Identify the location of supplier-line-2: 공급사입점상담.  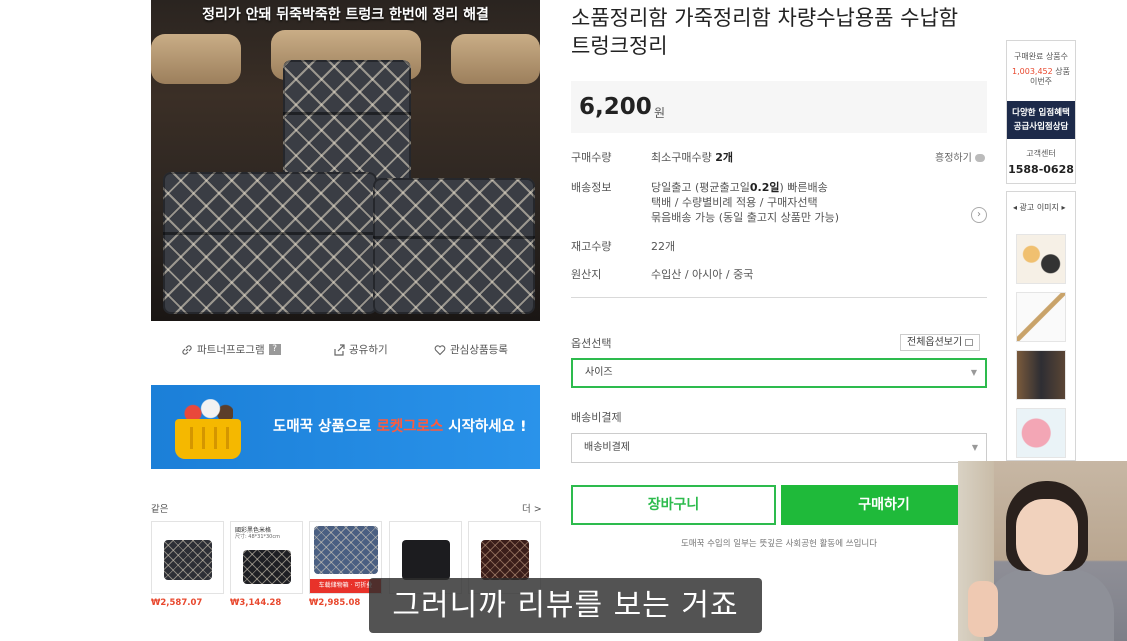
(1041, 127).